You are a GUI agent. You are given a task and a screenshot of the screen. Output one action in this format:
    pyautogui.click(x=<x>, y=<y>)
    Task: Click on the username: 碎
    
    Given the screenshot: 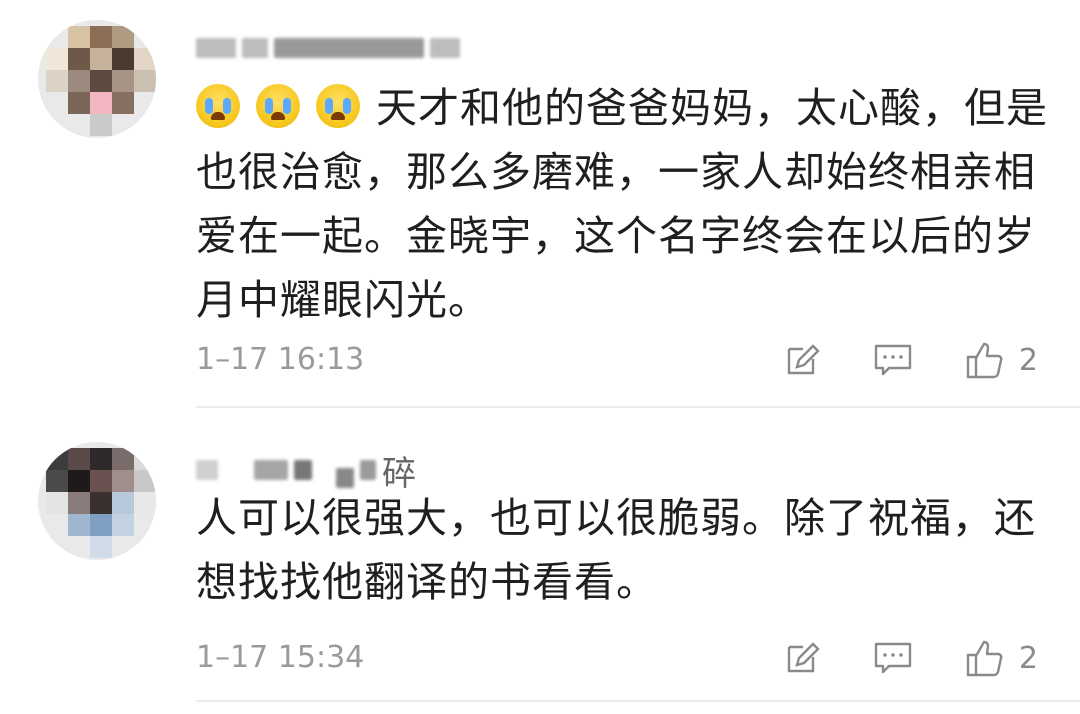 What is the action you would take?
    pyautogui.click(x=306, y=472)
    